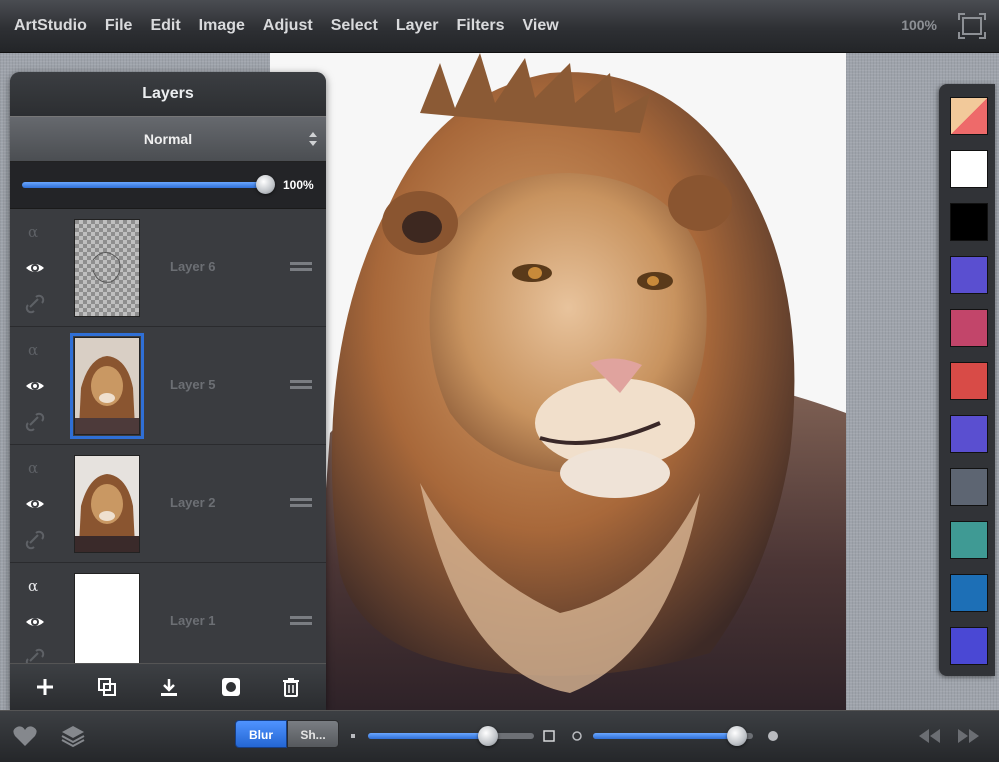 The image size is (999, 762). Describe the element at coordinates (481, 26) in the screenshot. I see `menu-filters: Filters` at that location.